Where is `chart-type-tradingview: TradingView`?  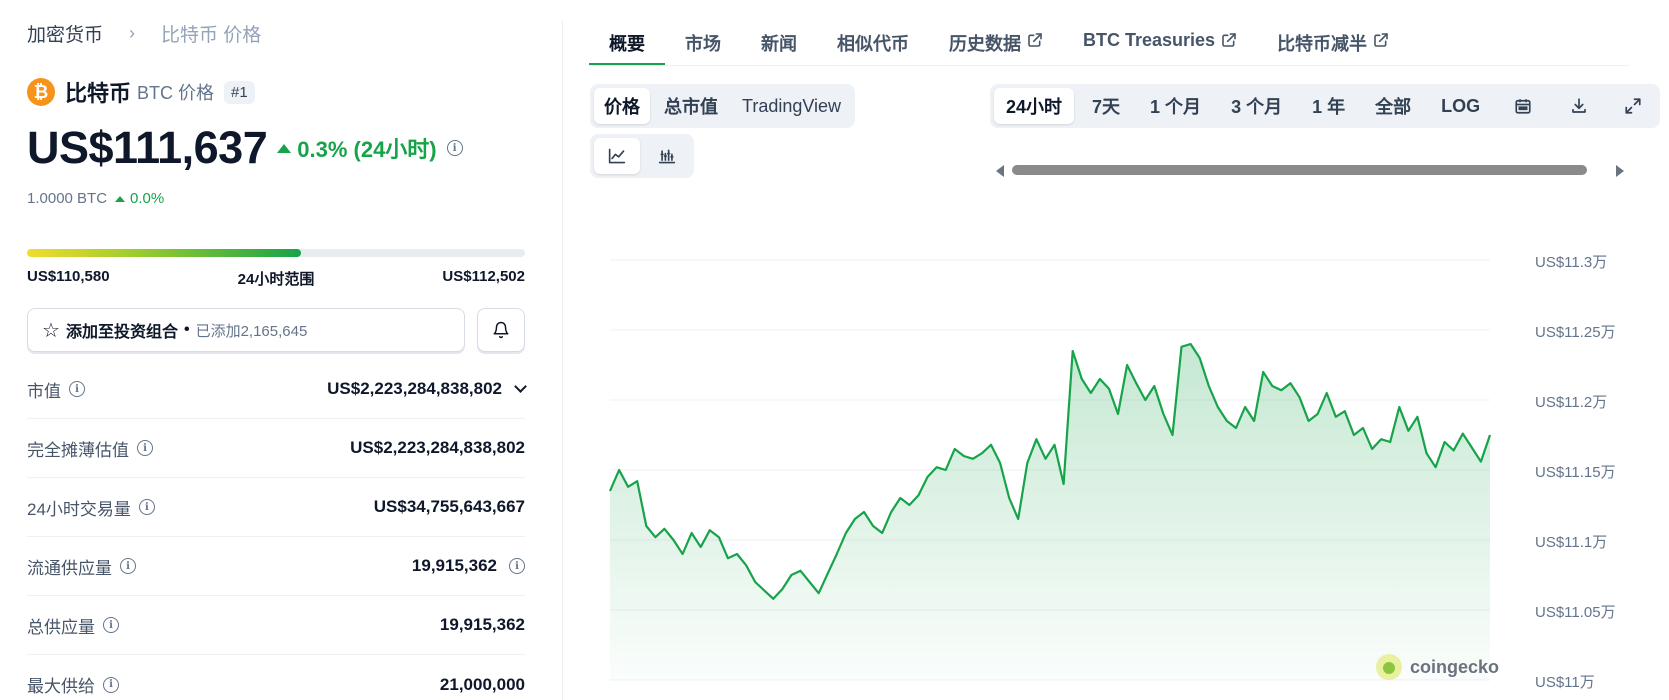 chart-type-tradingview: TradingView is located at coordinates (791, 106).